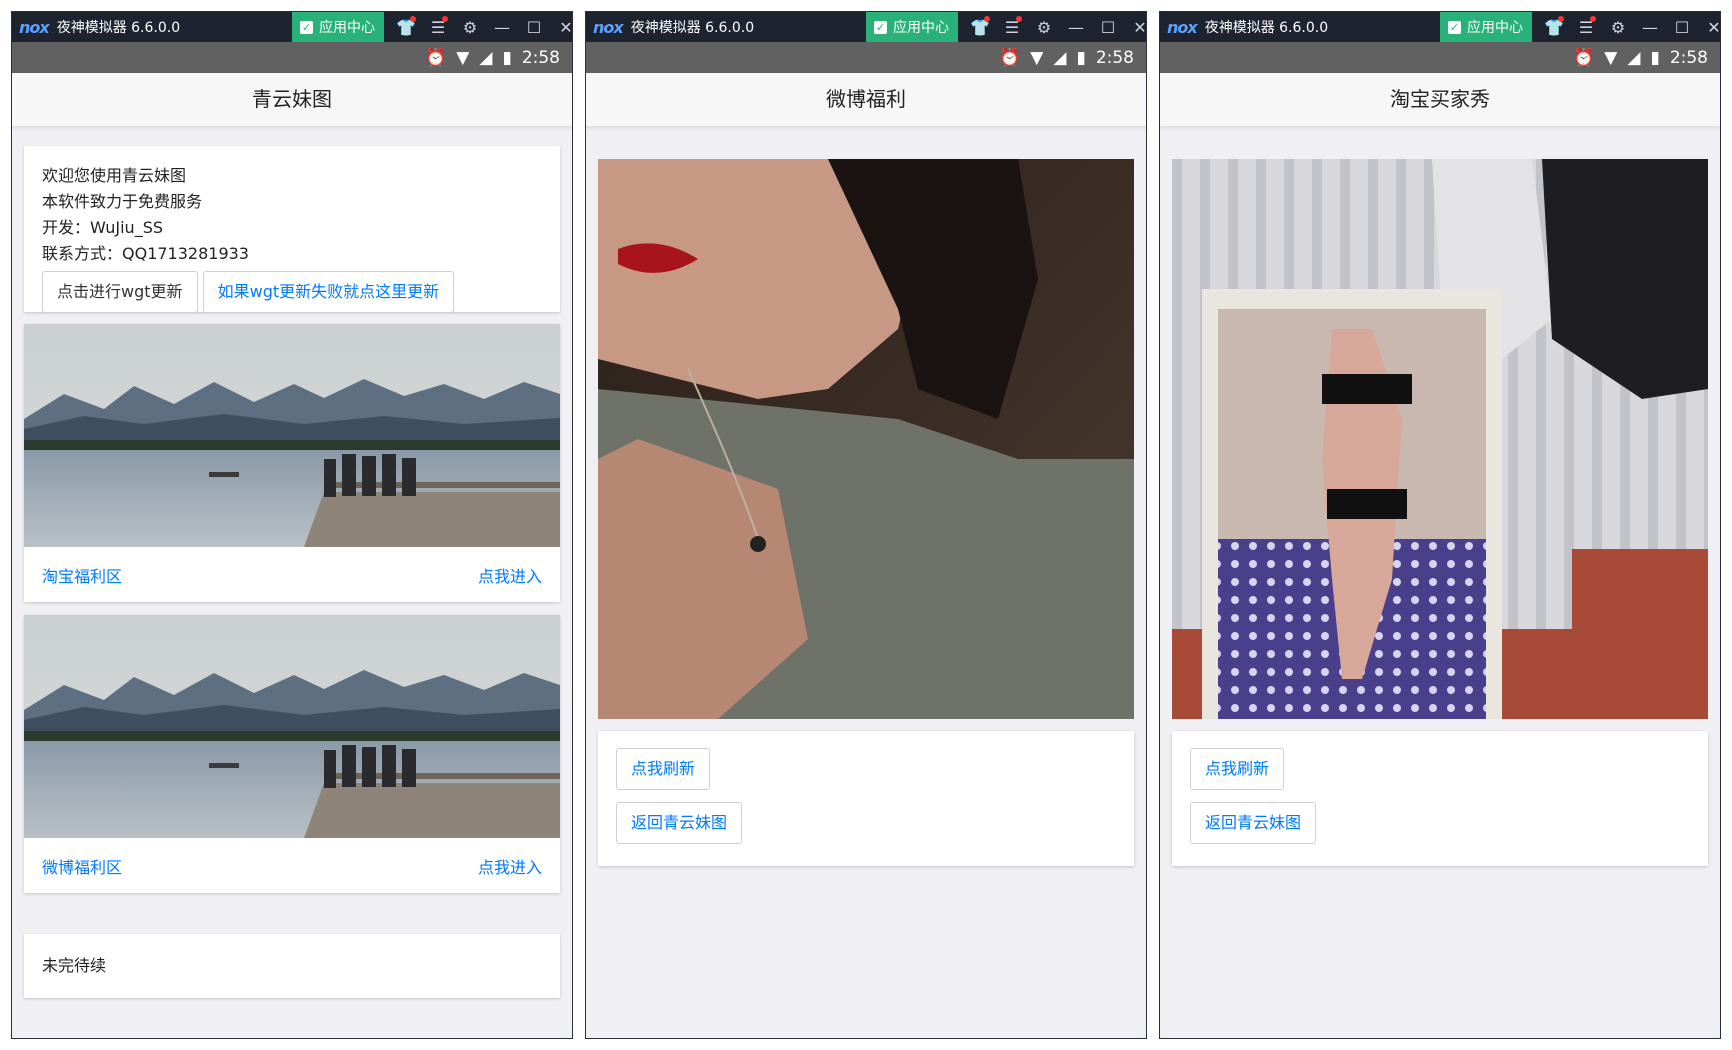 Image resolution: width=1732 pixels, height=1050 pixels. What do you see at coordinates (328, 292) in the screenshot?
I see `fallback-update-button: 如果wgt更新失败就点这里更新` at bounding box center [328, 292].